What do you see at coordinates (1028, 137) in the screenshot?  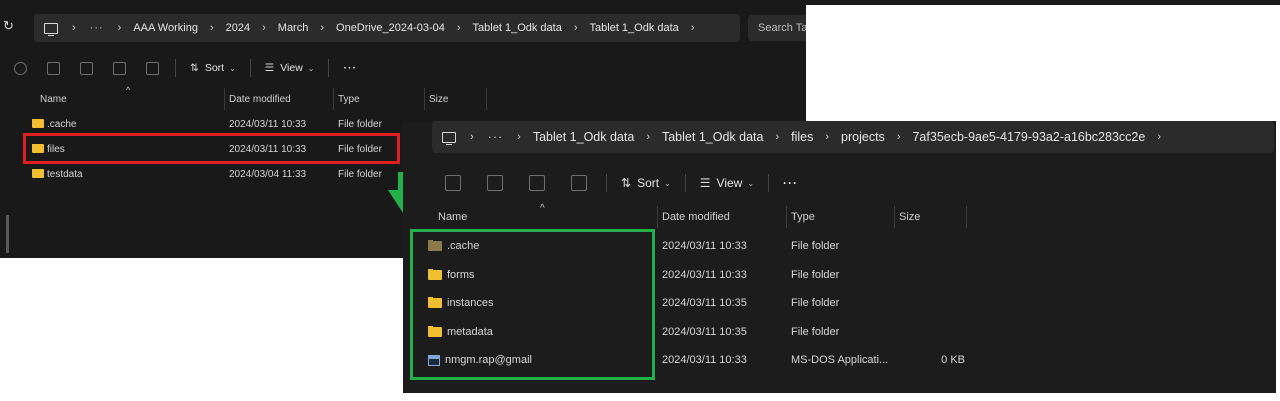 I see `breadcrumb-item: 7af35ecb-9ae5-4179-93a2-a16bc283cc2e` at bounding box center [1028, 137].